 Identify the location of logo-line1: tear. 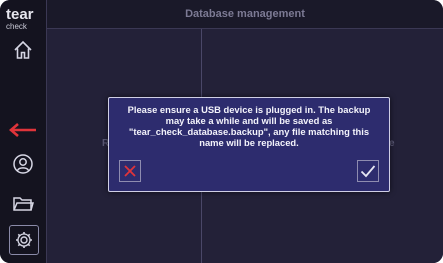
(20, 14).